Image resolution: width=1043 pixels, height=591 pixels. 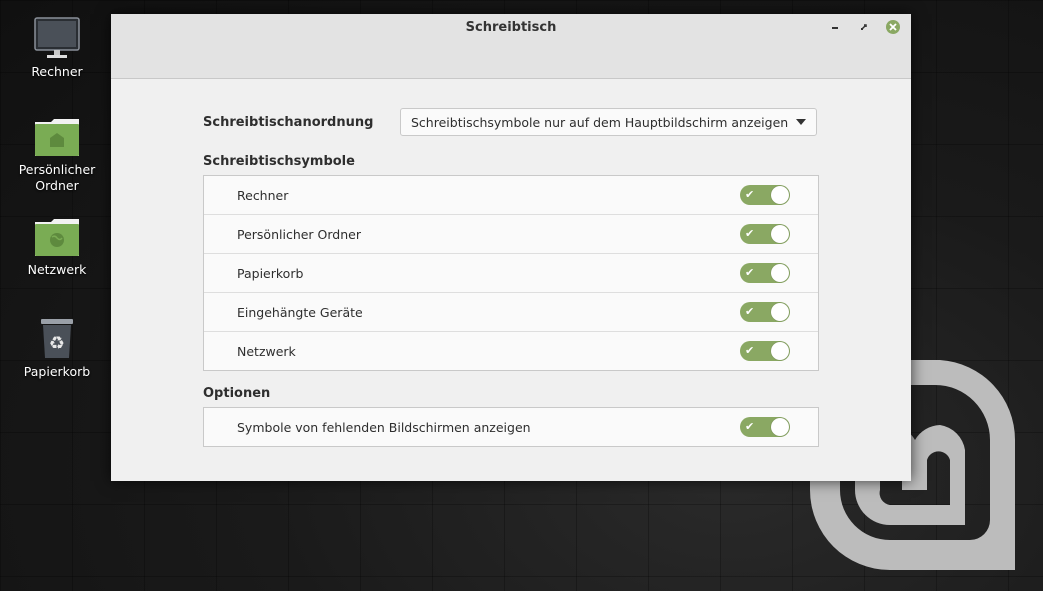 I want to click on minimize-icon, so click(x=835, y=28).